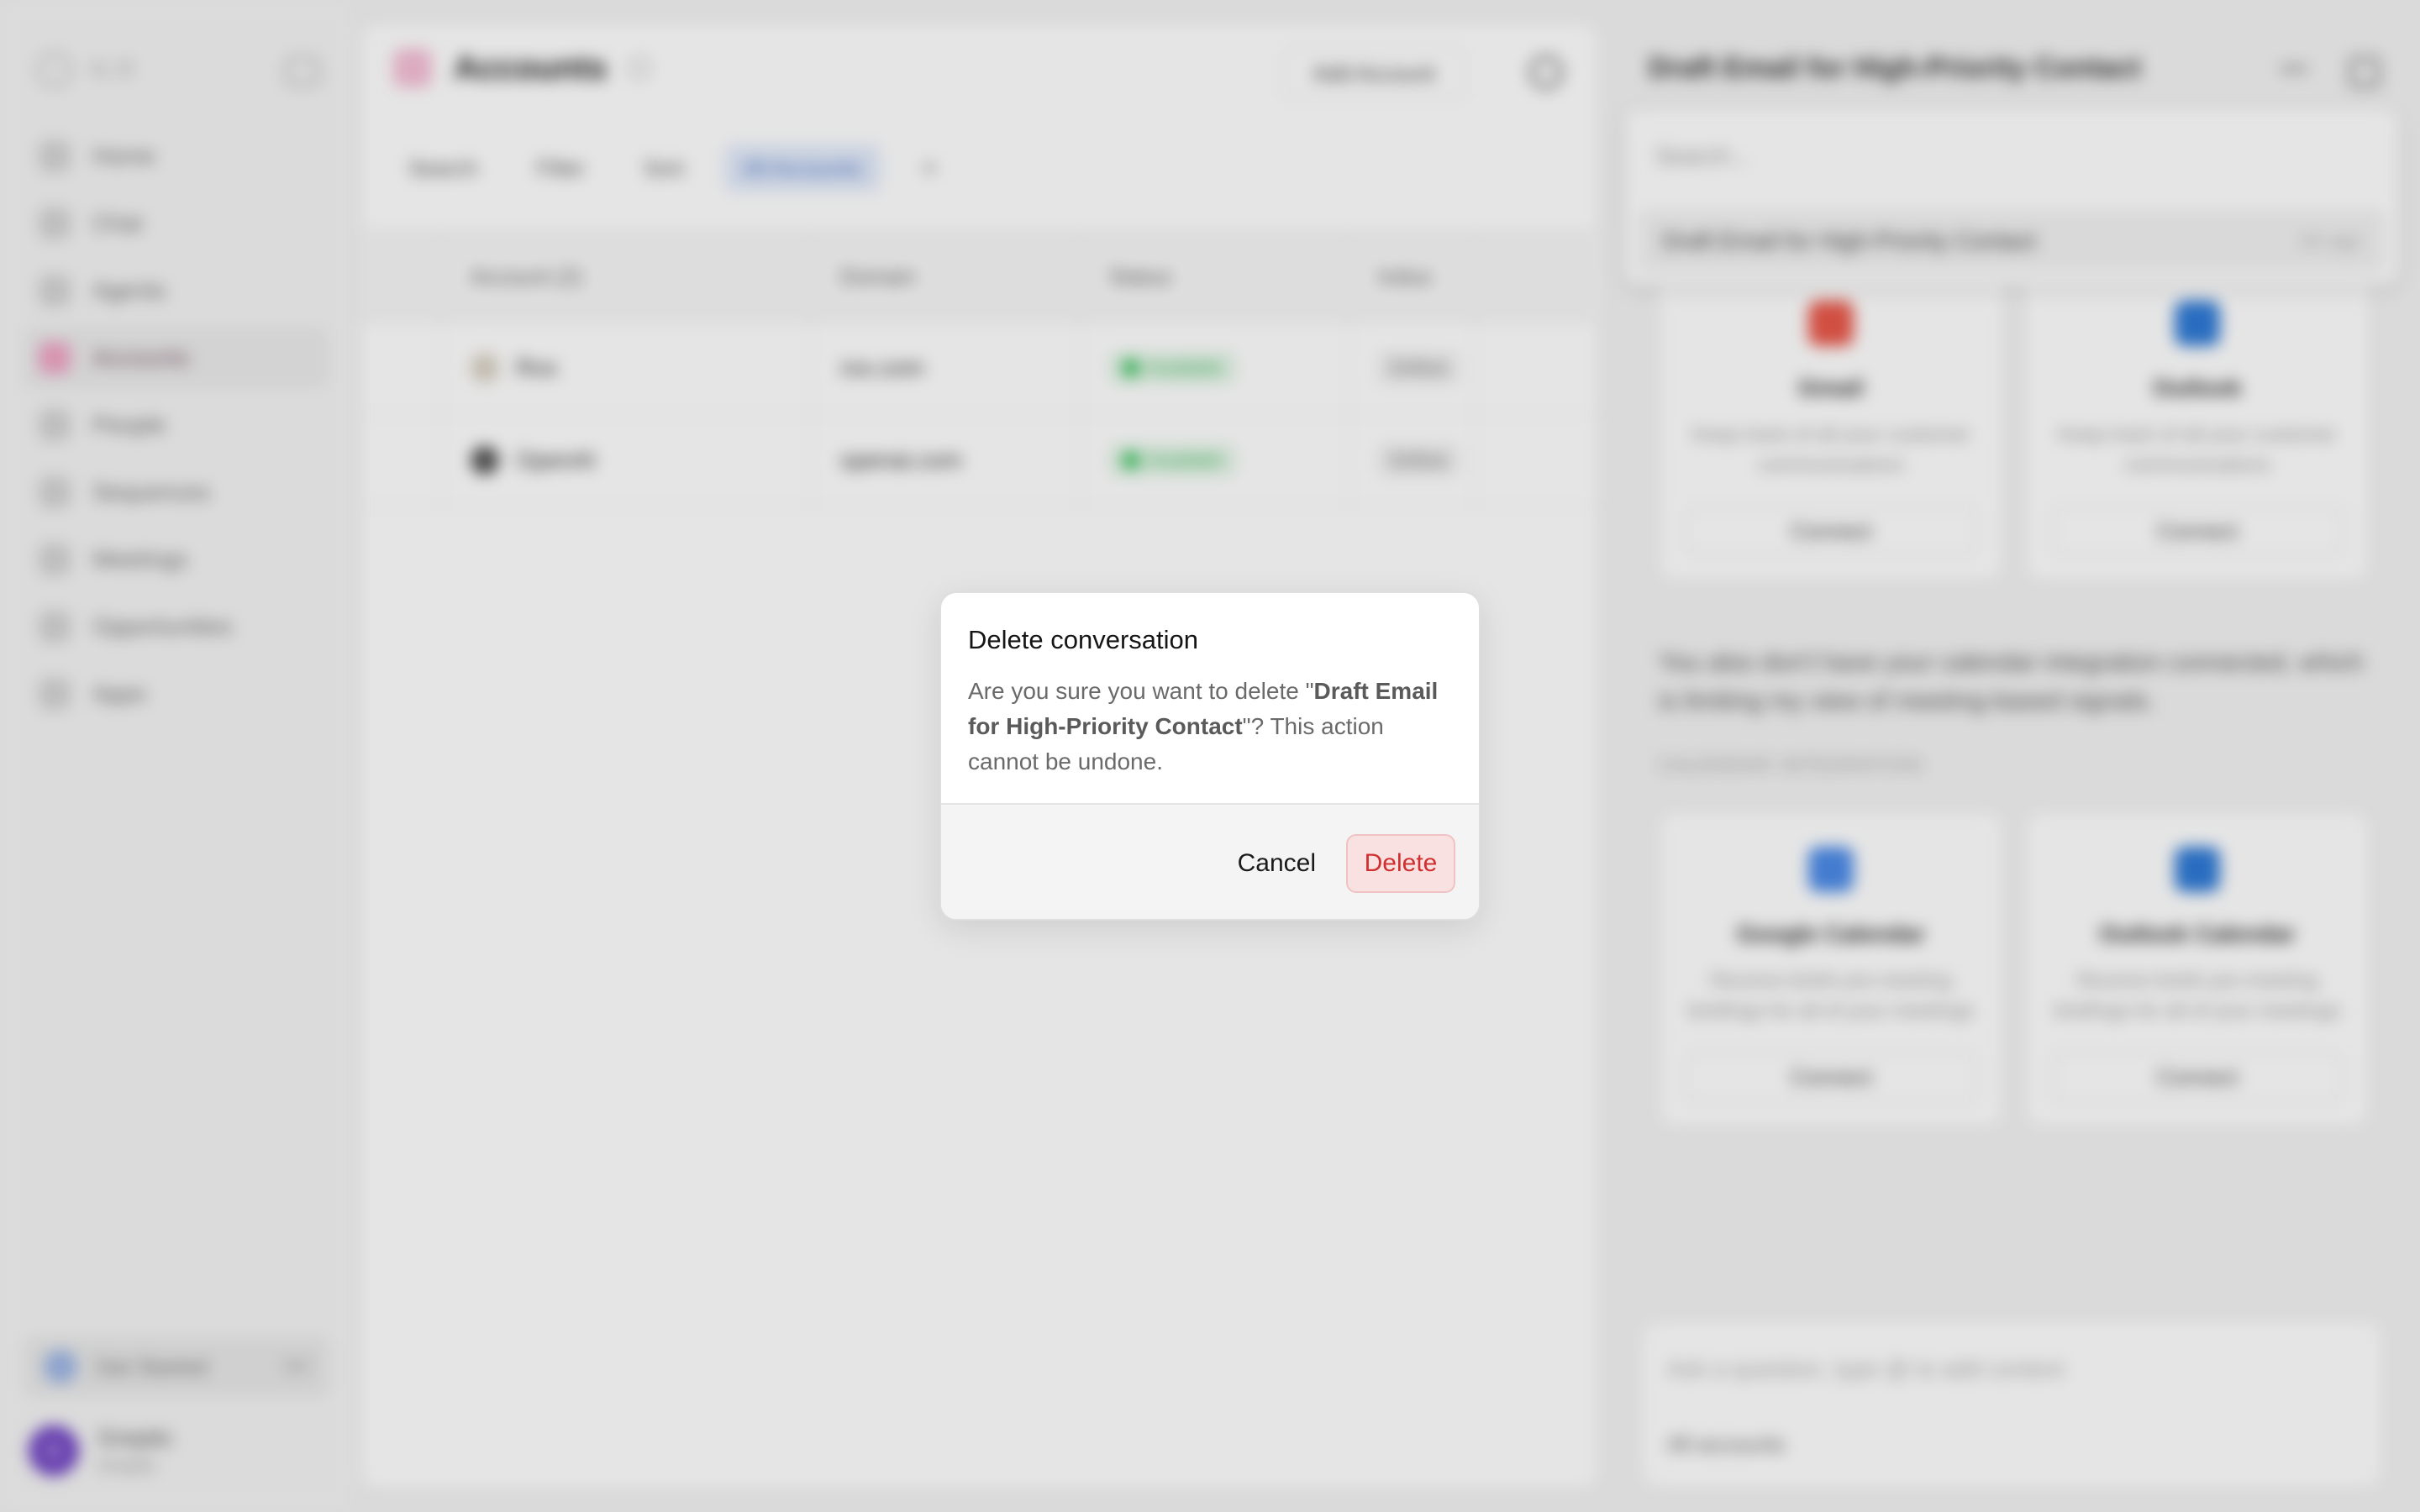  What do you see at coordinates (1277, 863) in the screenshot?
I see `cancel-button: Cancel` at bounding box center [1277, 863].